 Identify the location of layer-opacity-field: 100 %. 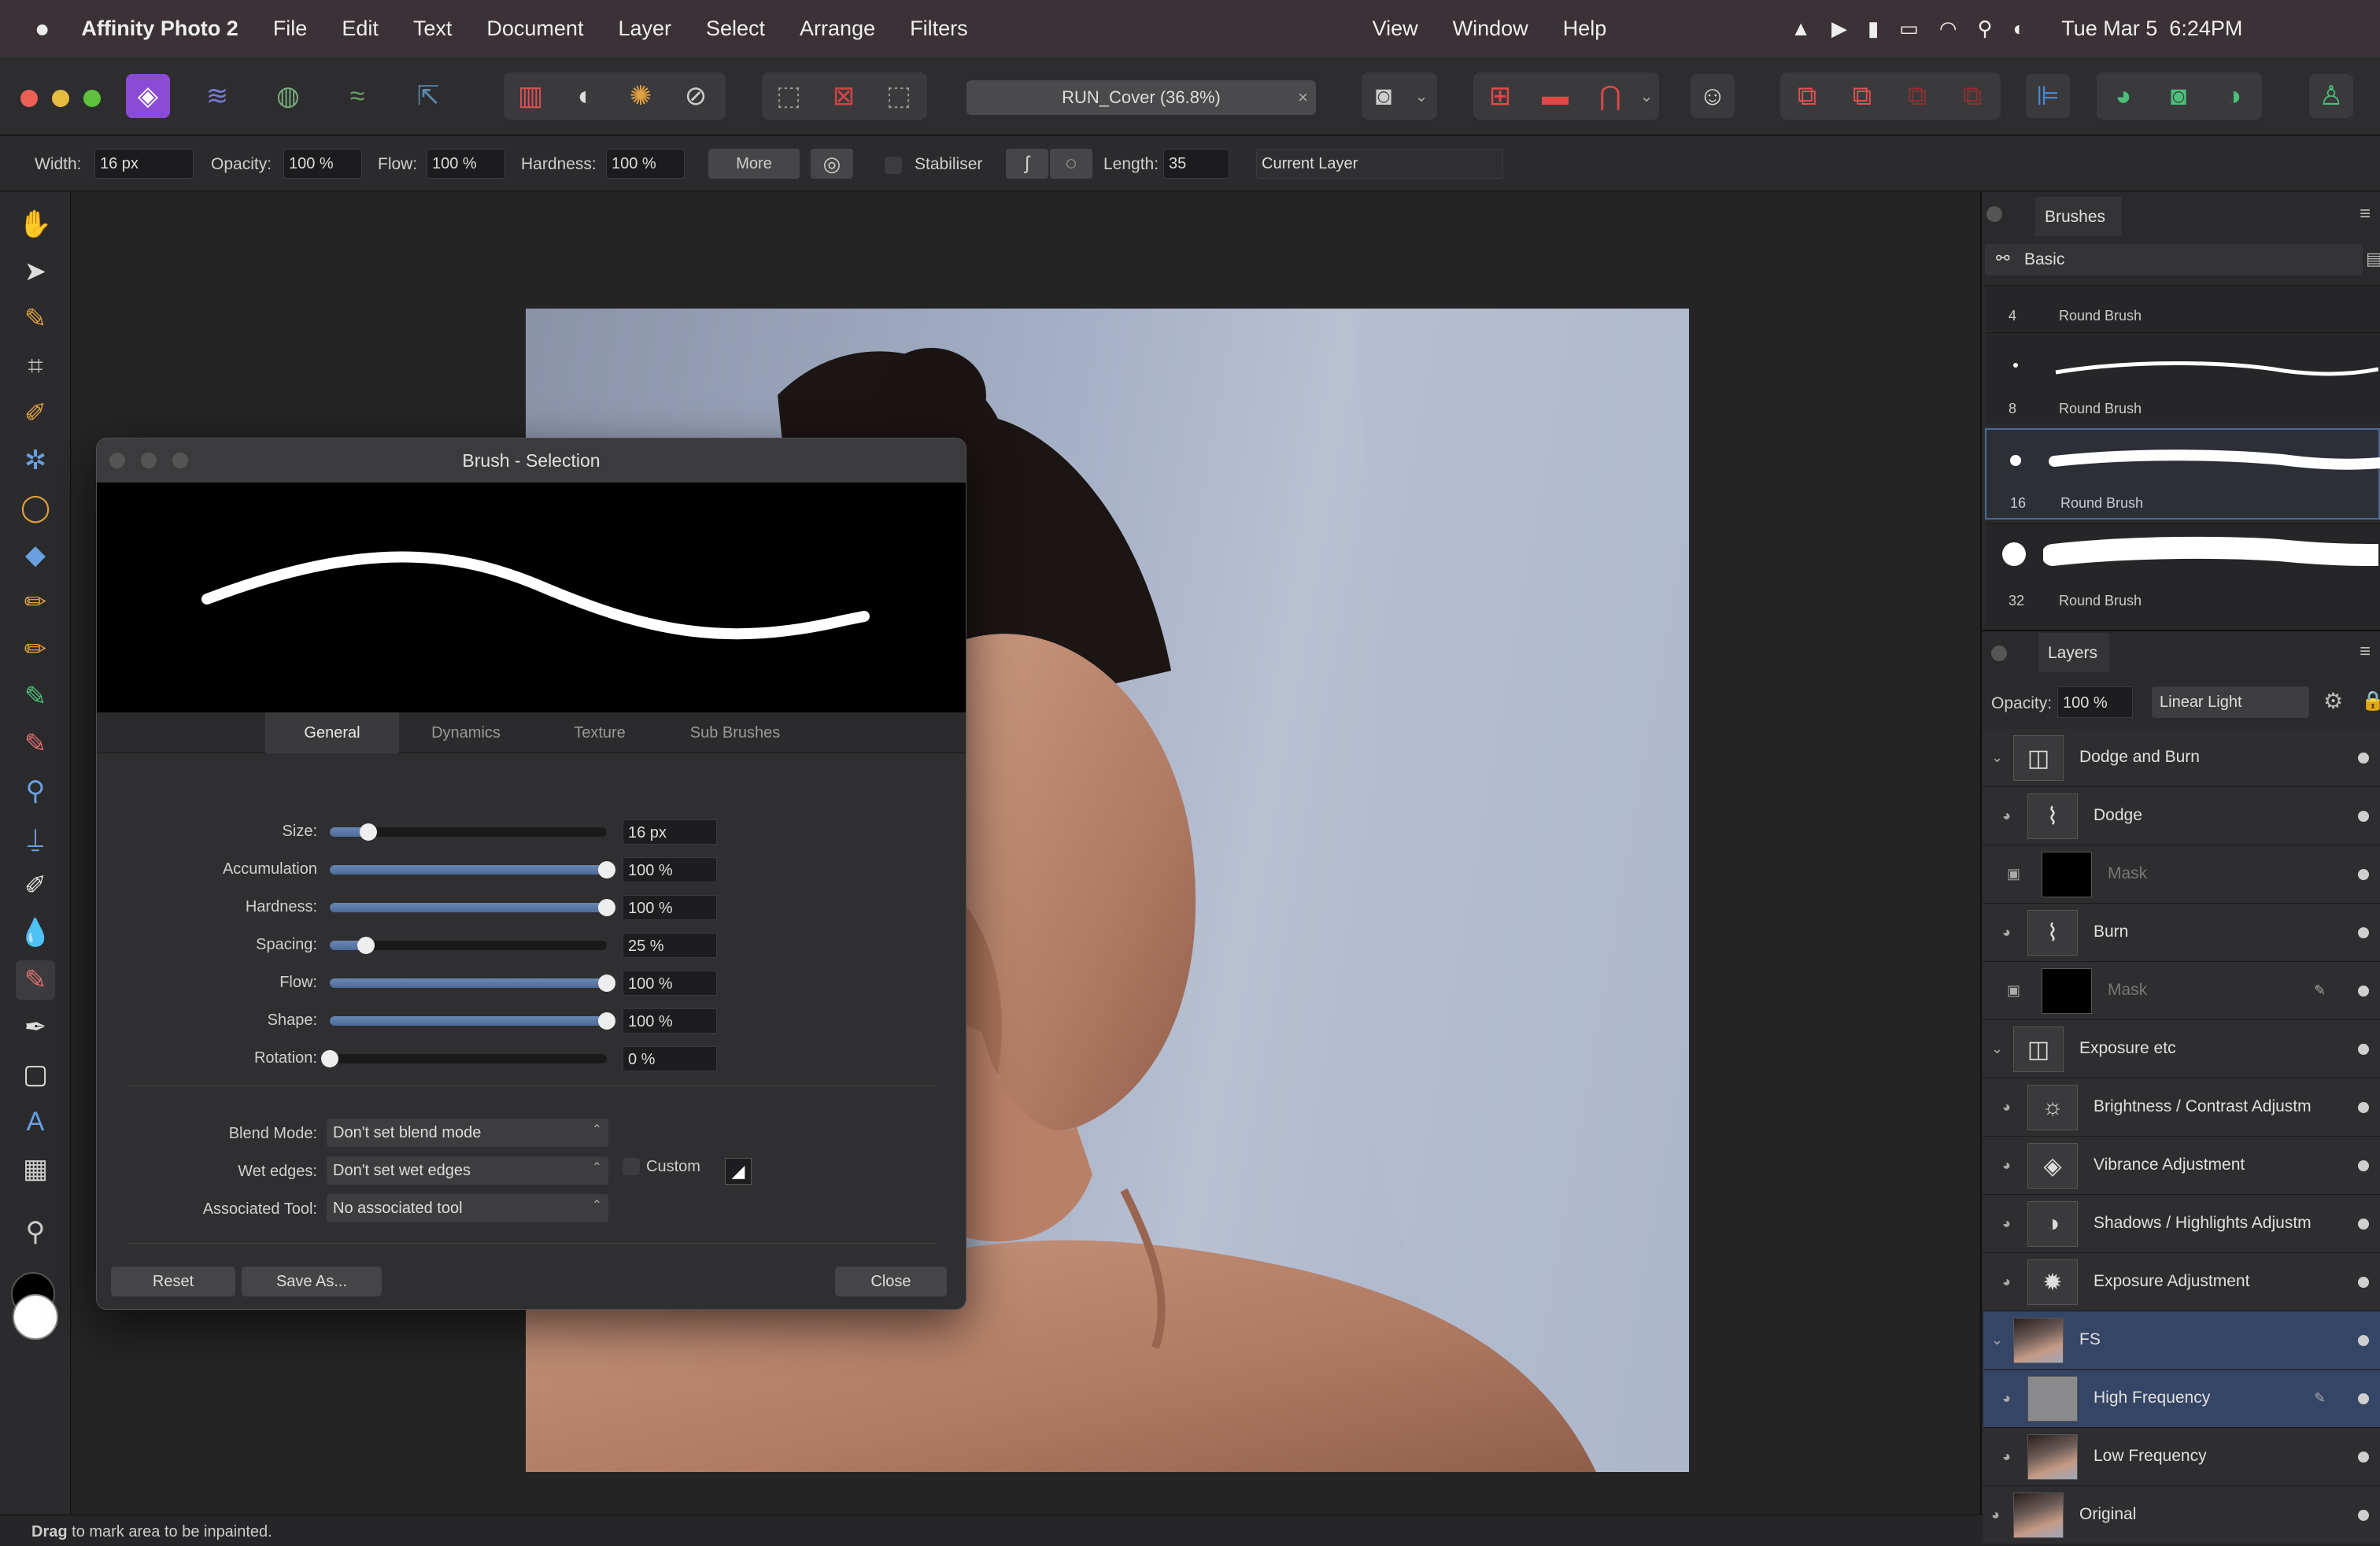
(2095, 702).